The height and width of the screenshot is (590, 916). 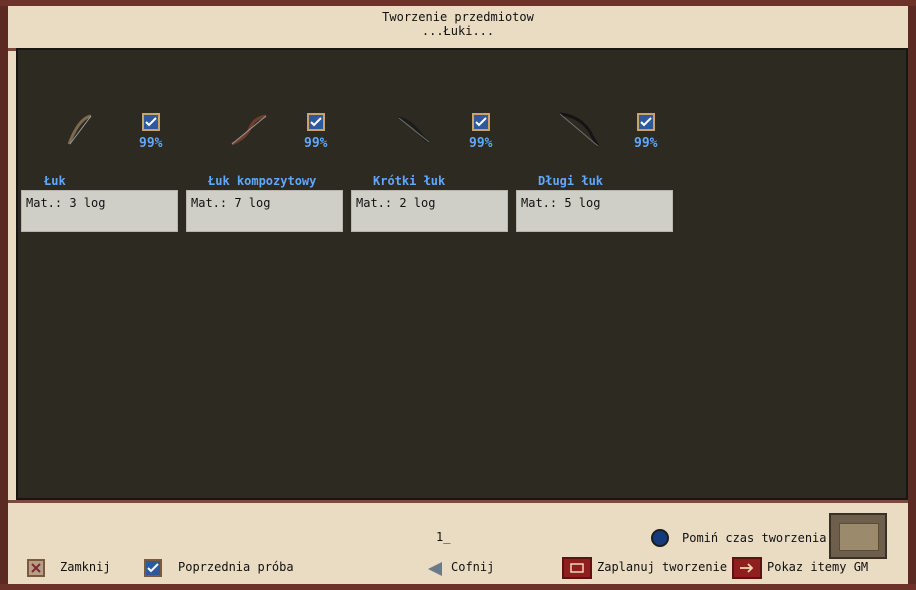 I want to click on material-text: Mat.: 2 log, so click(x=396, y=203).